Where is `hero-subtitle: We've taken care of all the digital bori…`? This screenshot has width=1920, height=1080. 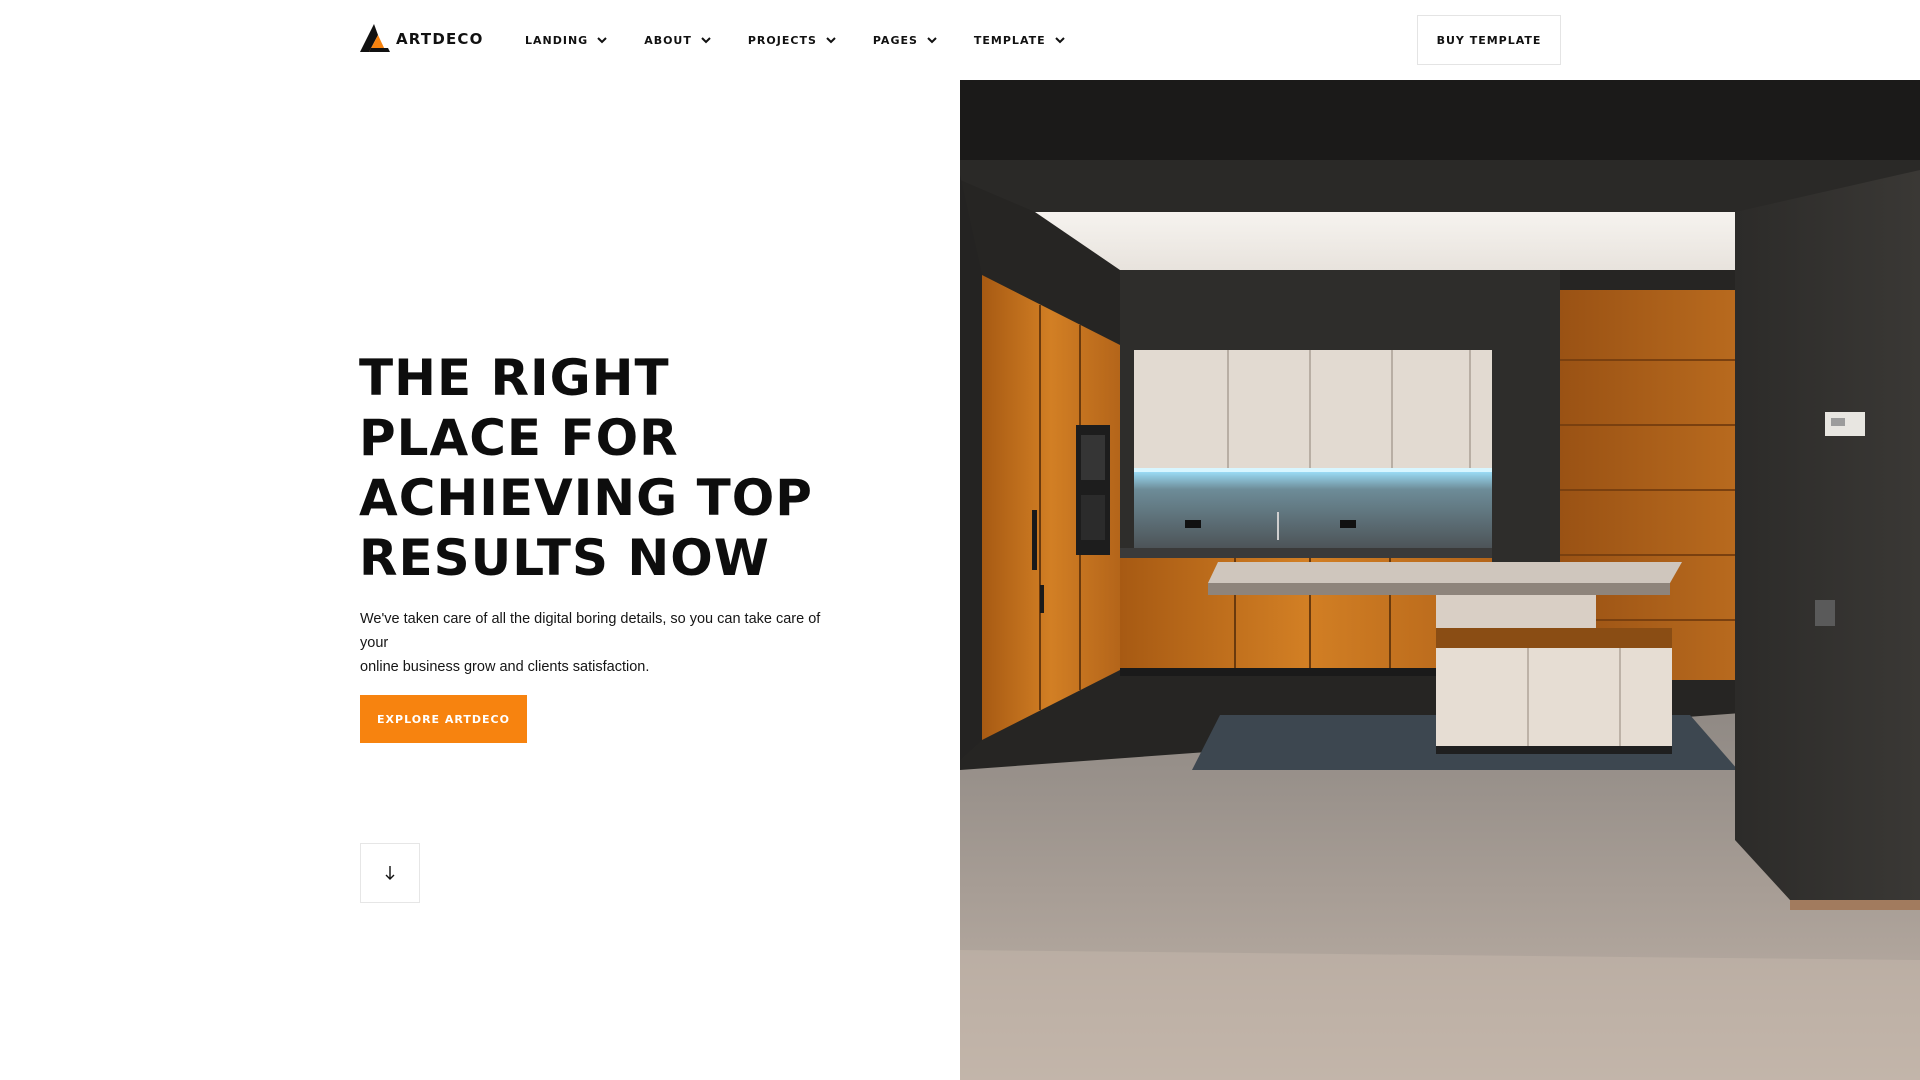 hero-subtitle: We've taken care of all the digital bori… is located at coordinates (600, 643).